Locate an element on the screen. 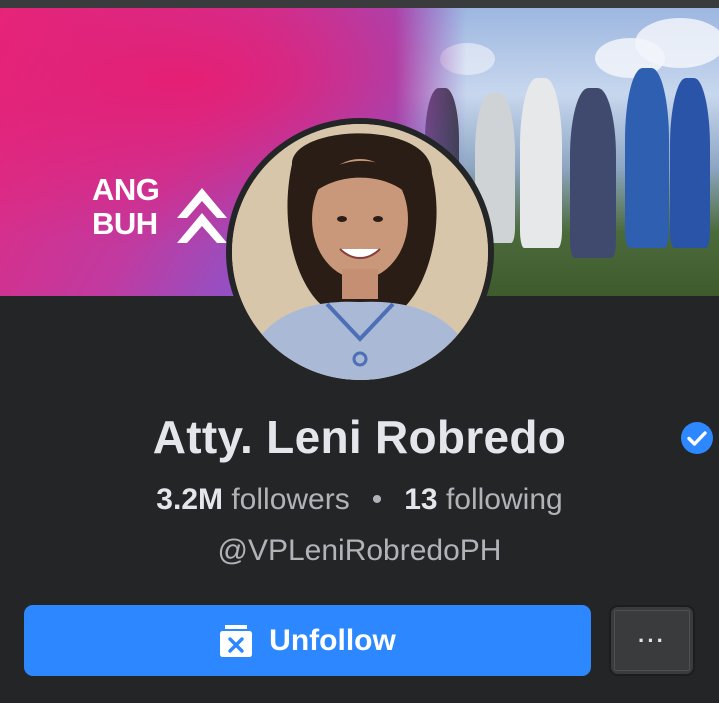 The height and width of the screenshot is (703, 719). cover-brand-text: ANG BUH is located at coordinates (126, 206).